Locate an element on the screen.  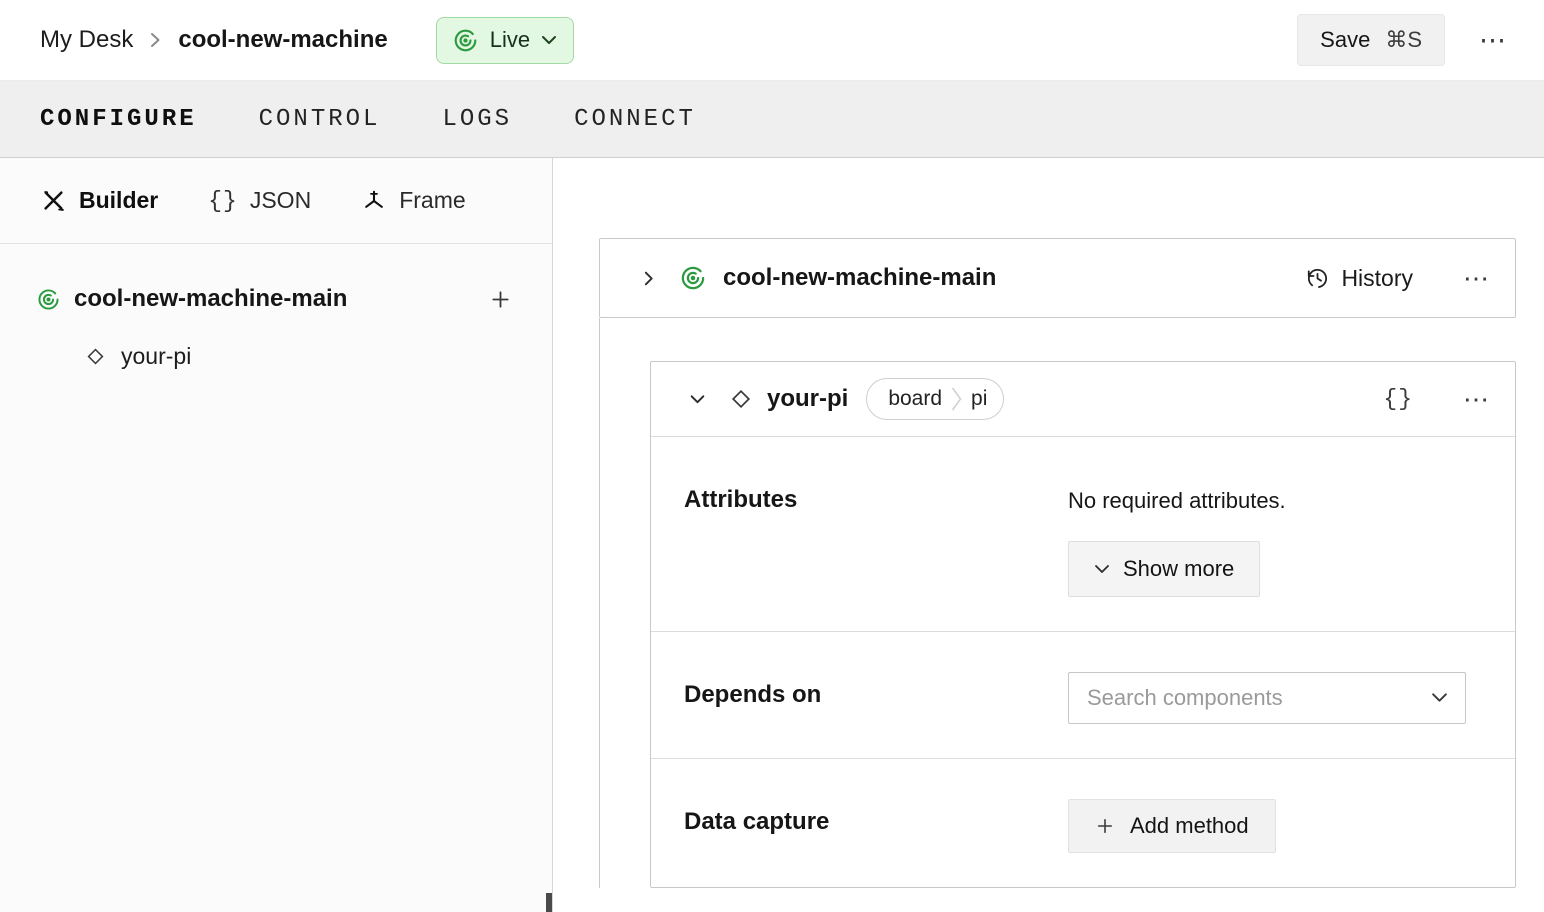
tab-connect: CONNECT is located at coordinates (635, 119).